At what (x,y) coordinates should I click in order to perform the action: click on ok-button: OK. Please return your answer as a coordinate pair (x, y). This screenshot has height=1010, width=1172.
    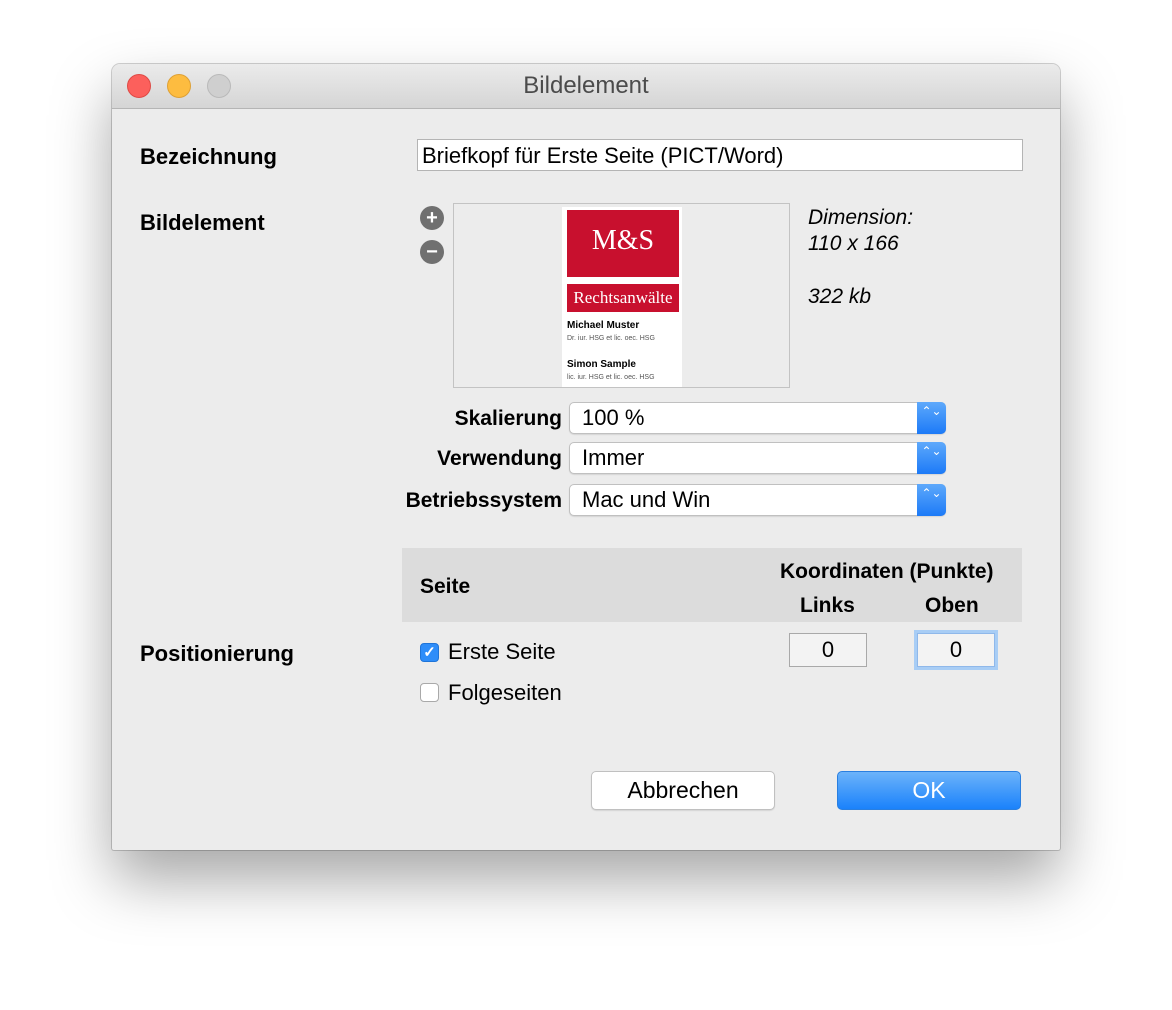
    Looking at the image, I should click on (929, 790).